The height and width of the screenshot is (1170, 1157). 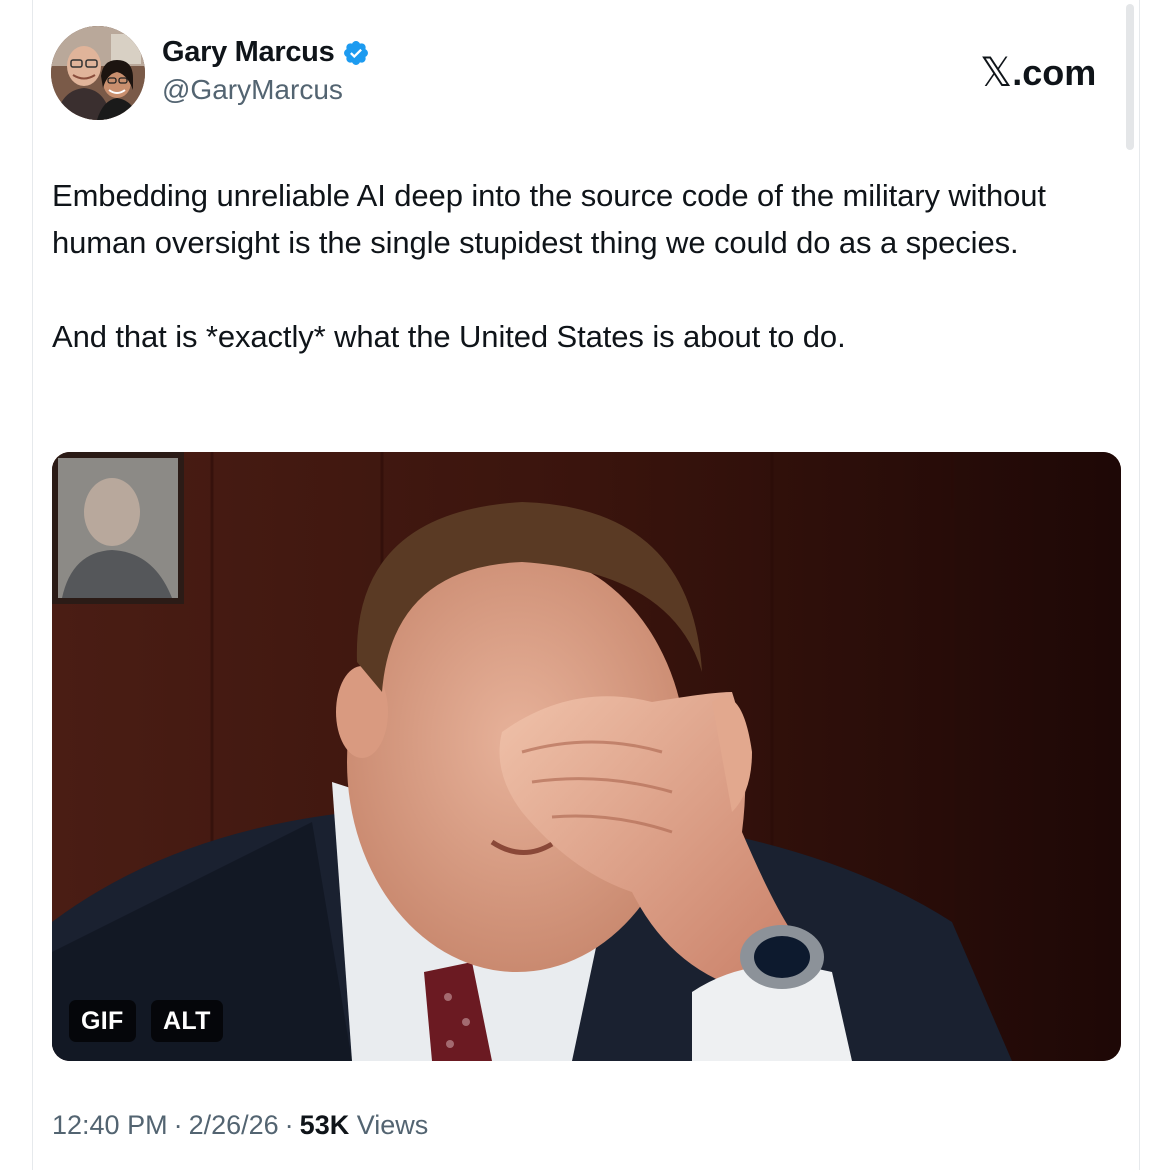 I want to click on x-com-logo: 𝕏 .com, so click(x=1038, y=73).